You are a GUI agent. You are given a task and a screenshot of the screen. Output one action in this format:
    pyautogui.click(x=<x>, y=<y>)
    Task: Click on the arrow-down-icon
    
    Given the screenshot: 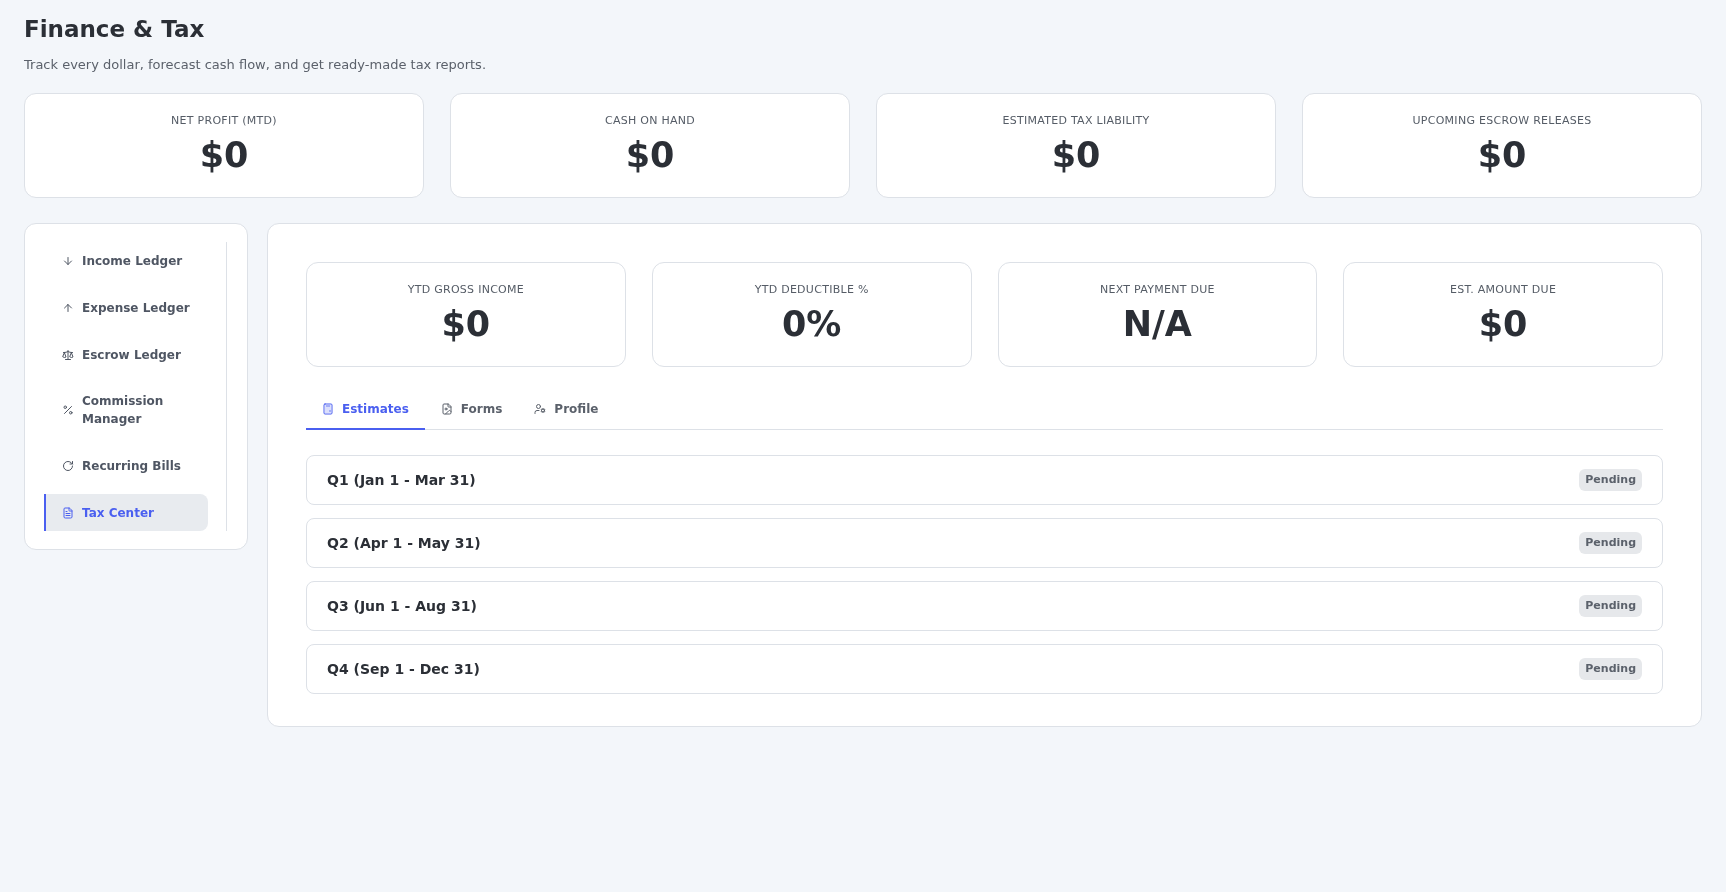 What is the action you would take?
    pyautogui.click(x=68, y=260)
    